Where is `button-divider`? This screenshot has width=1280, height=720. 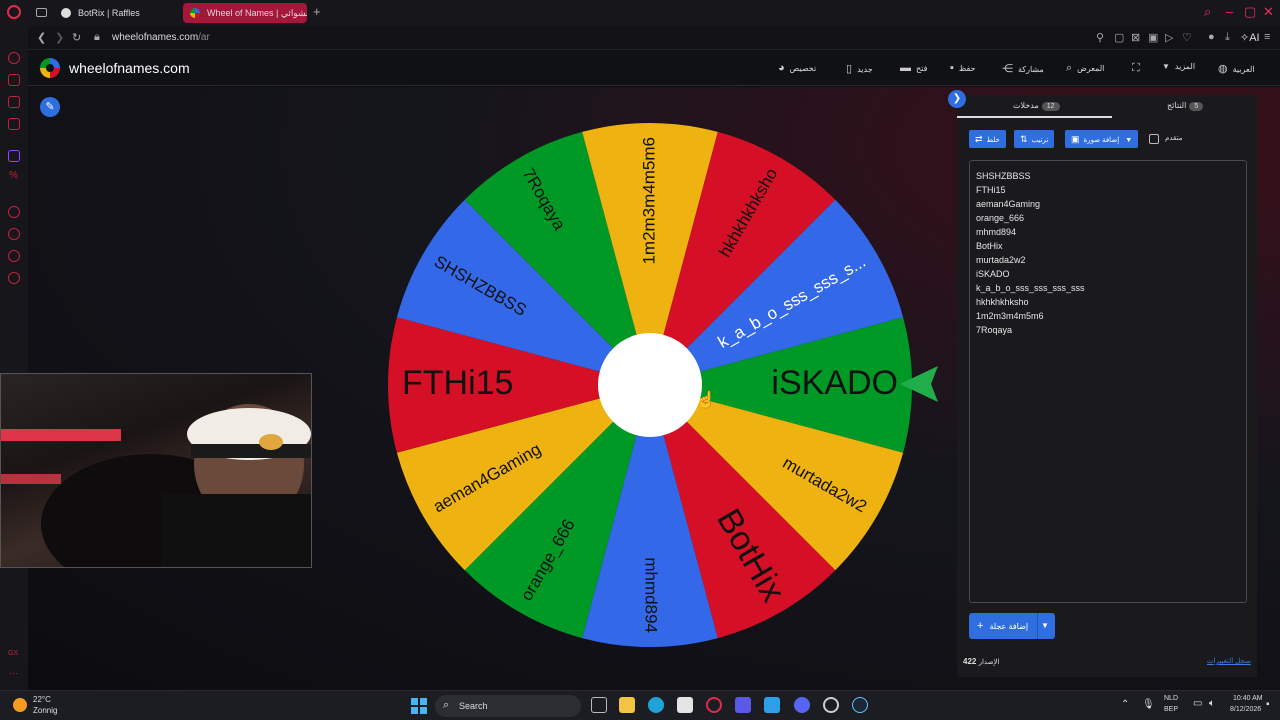
button-divider is located at coordinates (1037, 626).